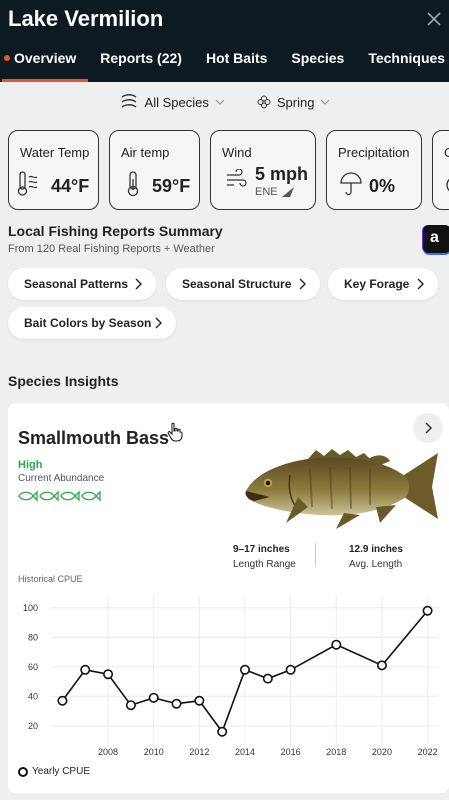  What do you see at coordinates (237, 178) in the screenshot?
I see `wind-icon` at bounding box center [237, 178].